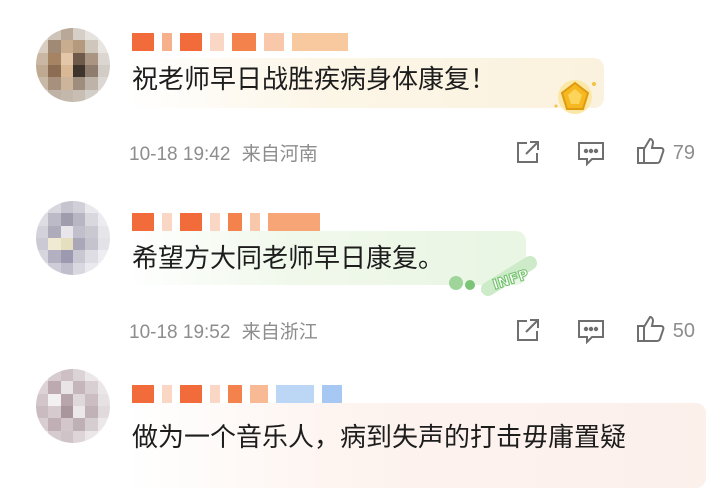  Describe the element at coordinates (575, 99) in the screenshot. I see `gold-medal-icon` at that location.